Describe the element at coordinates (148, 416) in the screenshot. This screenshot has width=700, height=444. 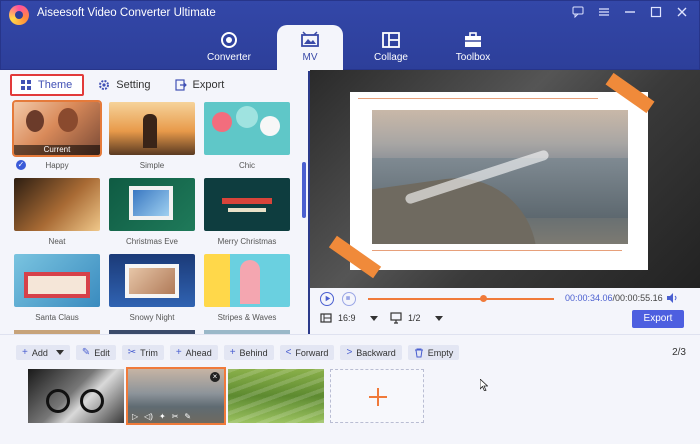
I see `volume-icon: ◁)` at that location.